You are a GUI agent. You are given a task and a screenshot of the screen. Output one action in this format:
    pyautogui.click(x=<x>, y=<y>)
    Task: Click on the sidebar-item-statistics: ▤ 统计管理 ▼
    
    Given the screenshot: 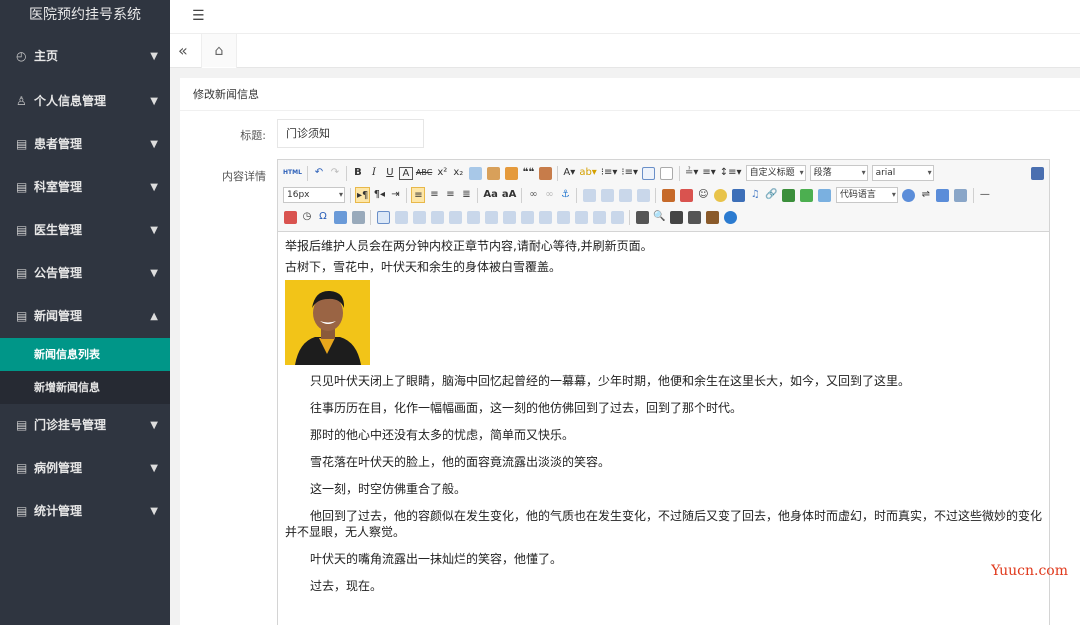 What is the action you would take?
    pyautogui.click(x=85, y=511)
    